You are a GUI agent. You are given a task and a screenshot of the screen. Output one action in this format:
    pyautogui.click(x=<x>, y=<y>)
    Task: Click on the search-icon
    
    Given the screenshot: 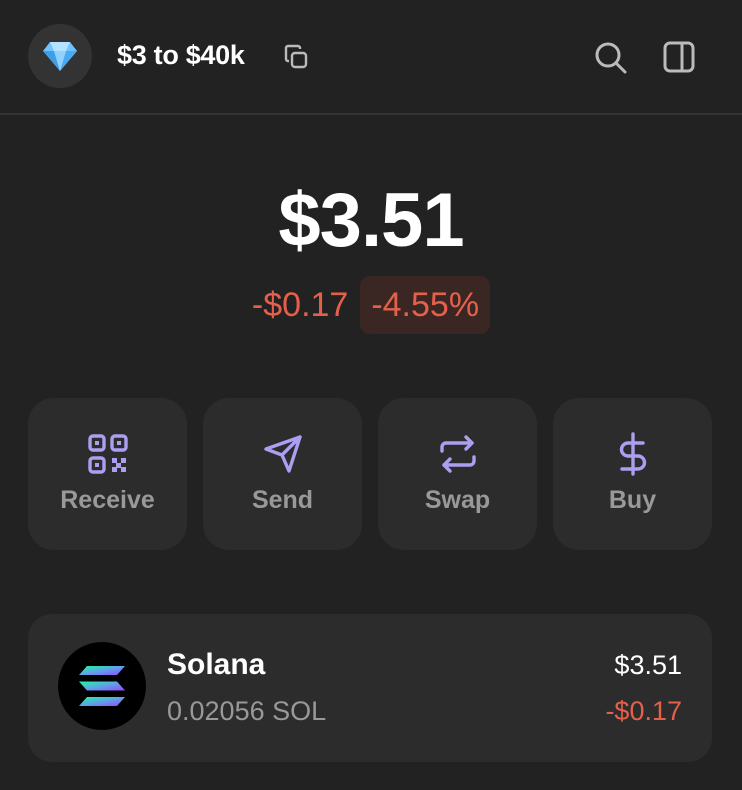 What is the action you would take?
    pyautogui.click(x=610, y=57)
    